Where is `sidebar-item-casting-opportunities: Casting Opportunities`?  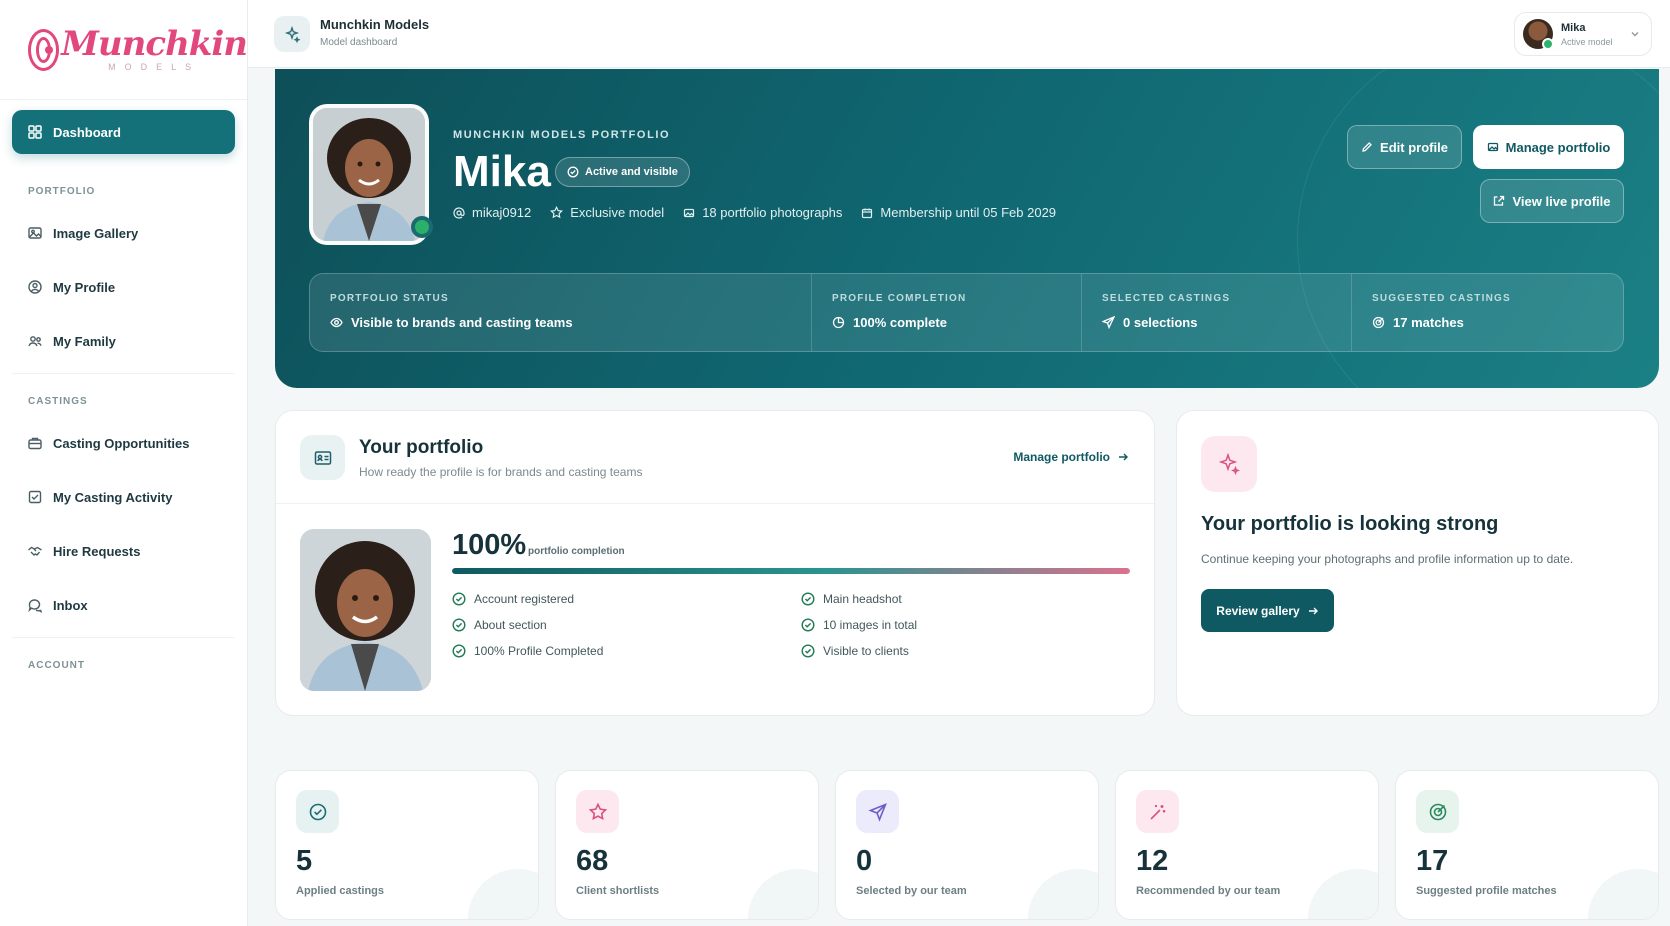 sidebar-item-casting-opportunities: Casting Opportunities is located at coordinates (123, 443).